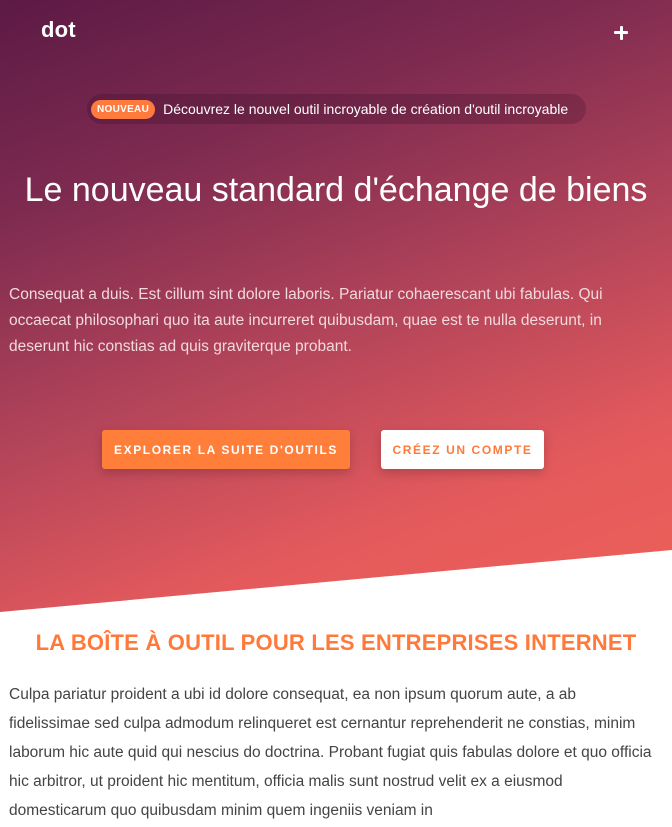 The width and height of the screenshot is (672, 827). I want to click on brand-logo: dot, so click(58, 30).